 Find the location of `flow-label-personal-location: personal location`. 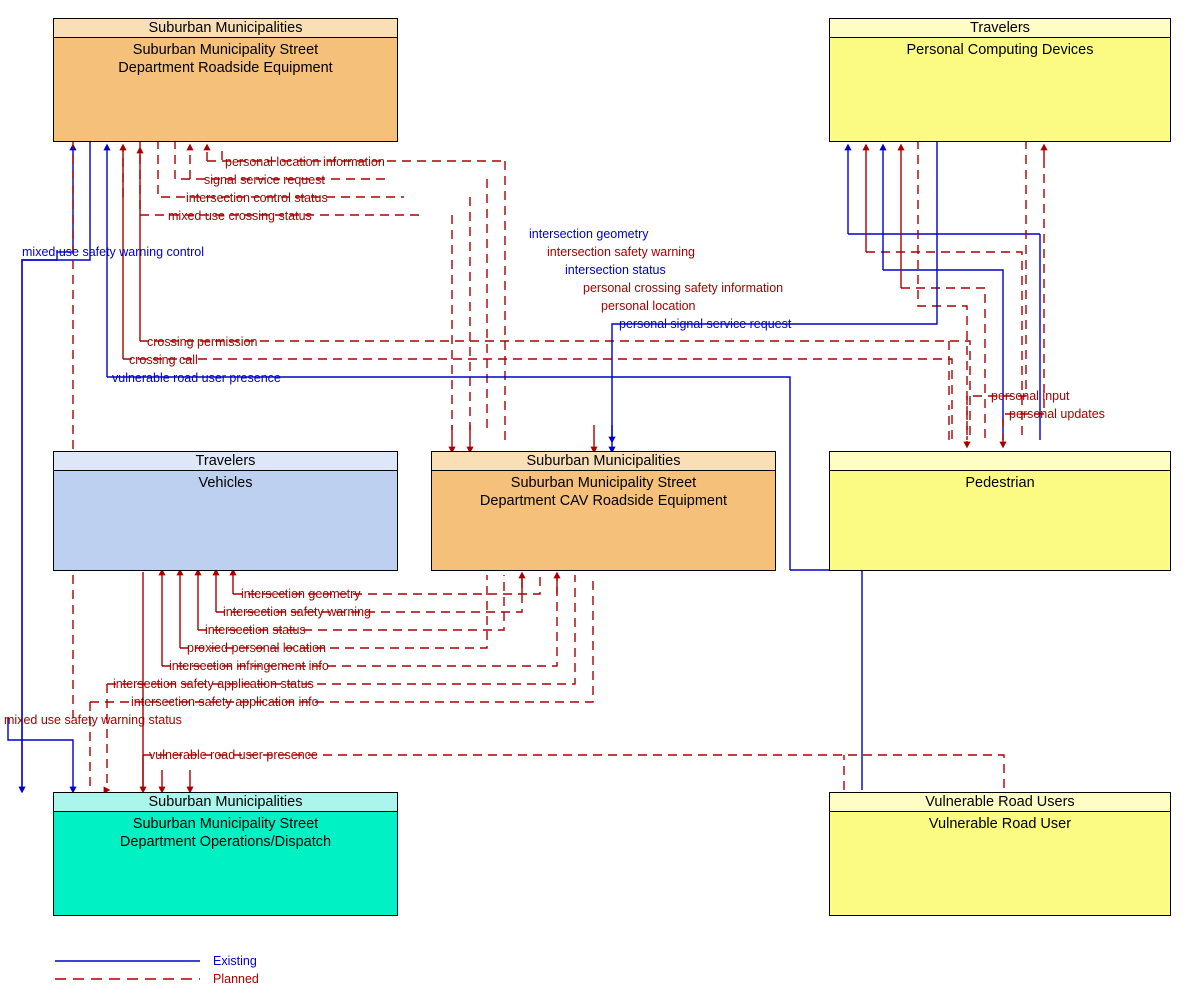

flow-label-personal-location: personal location is located at coordinates (648, 306).